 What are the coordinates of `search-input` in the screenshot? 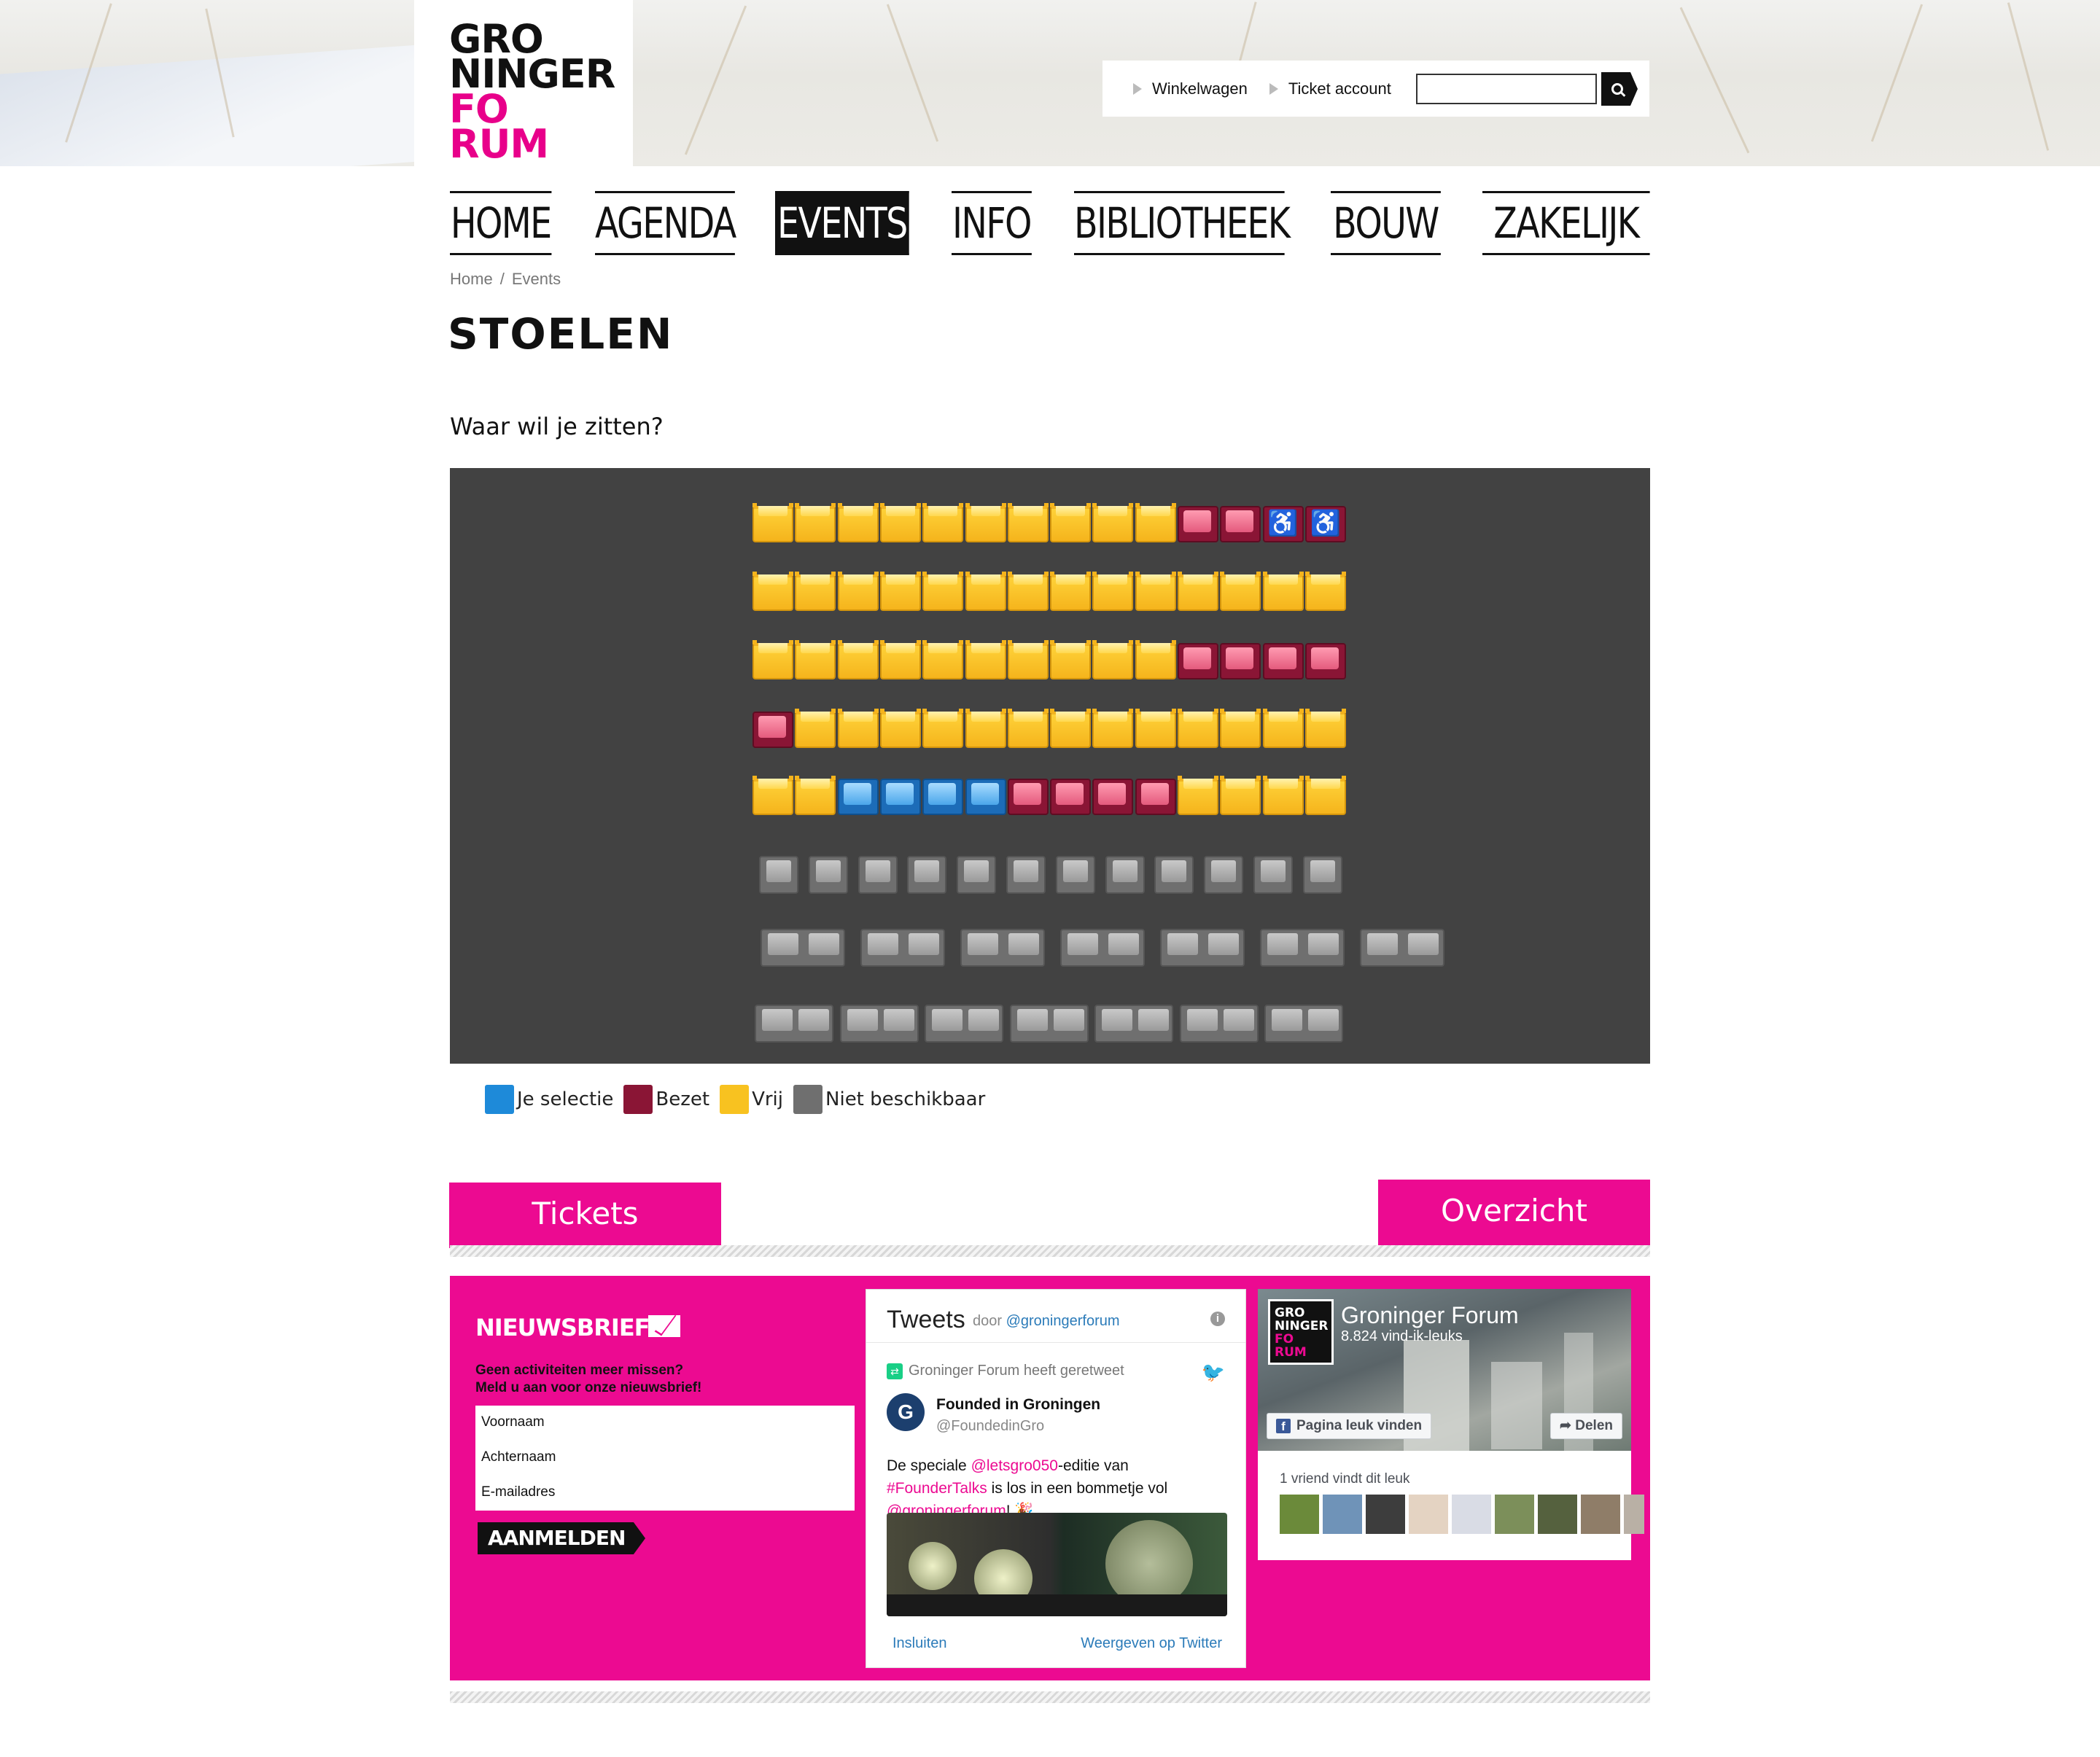 It's located at (1506, 89).